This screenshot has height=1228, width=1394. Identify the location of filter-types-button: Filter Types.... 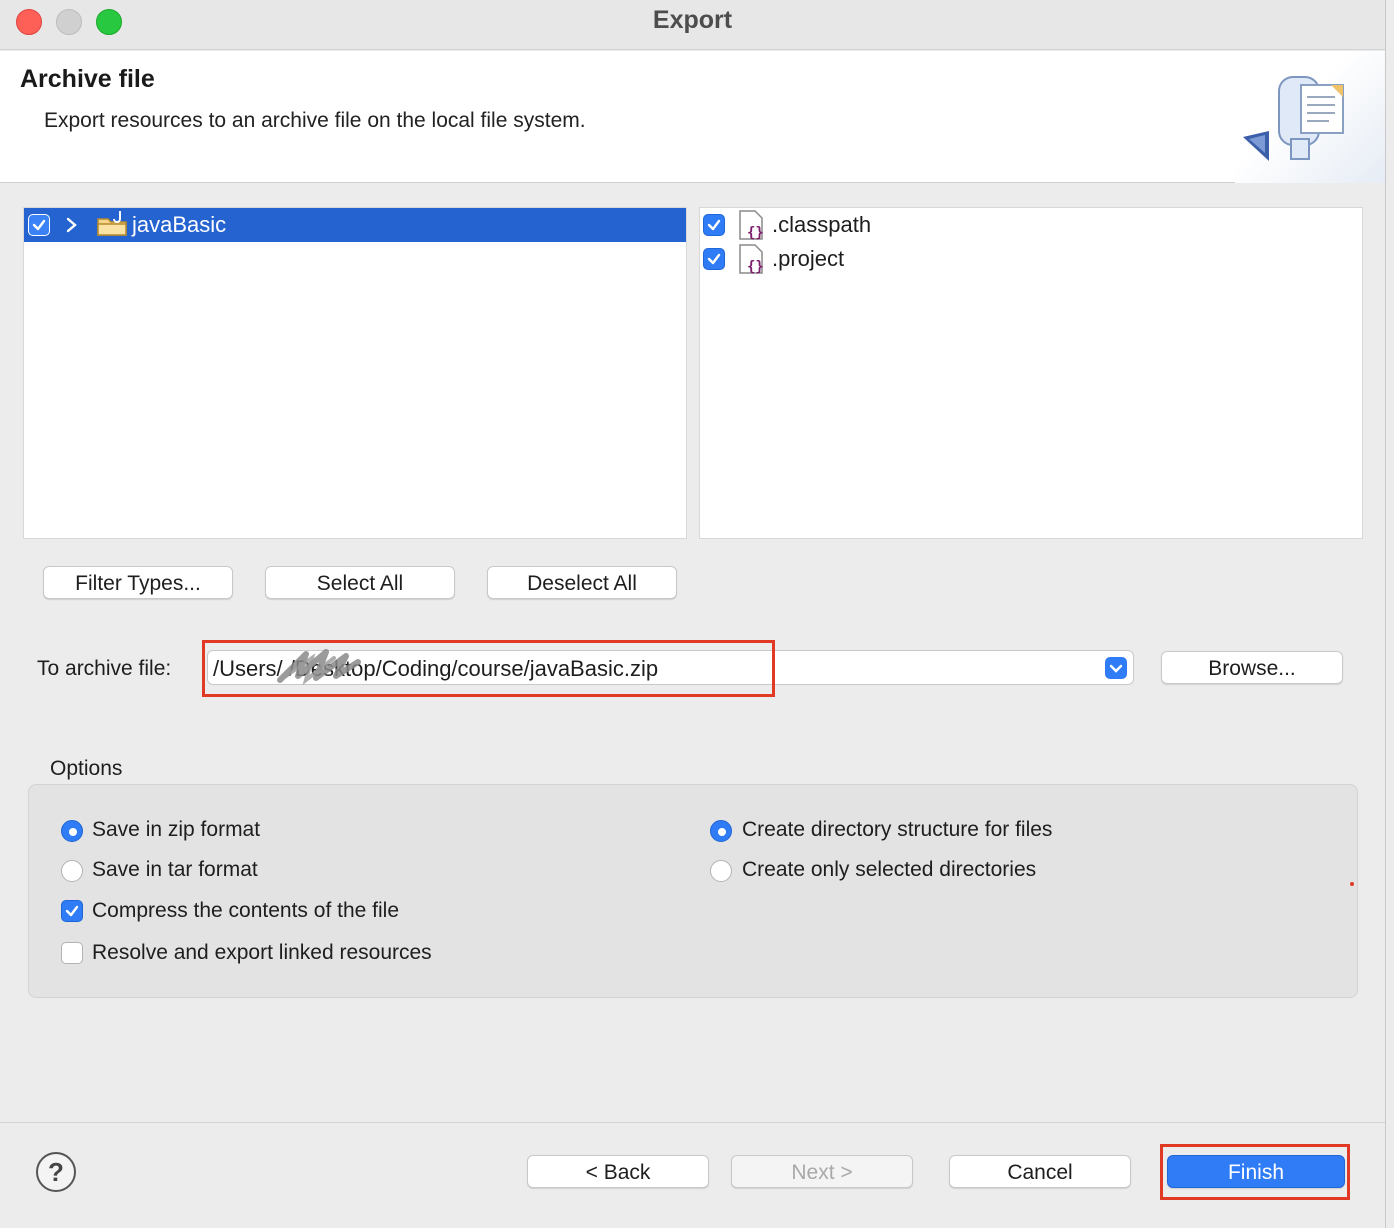
(138, 582).